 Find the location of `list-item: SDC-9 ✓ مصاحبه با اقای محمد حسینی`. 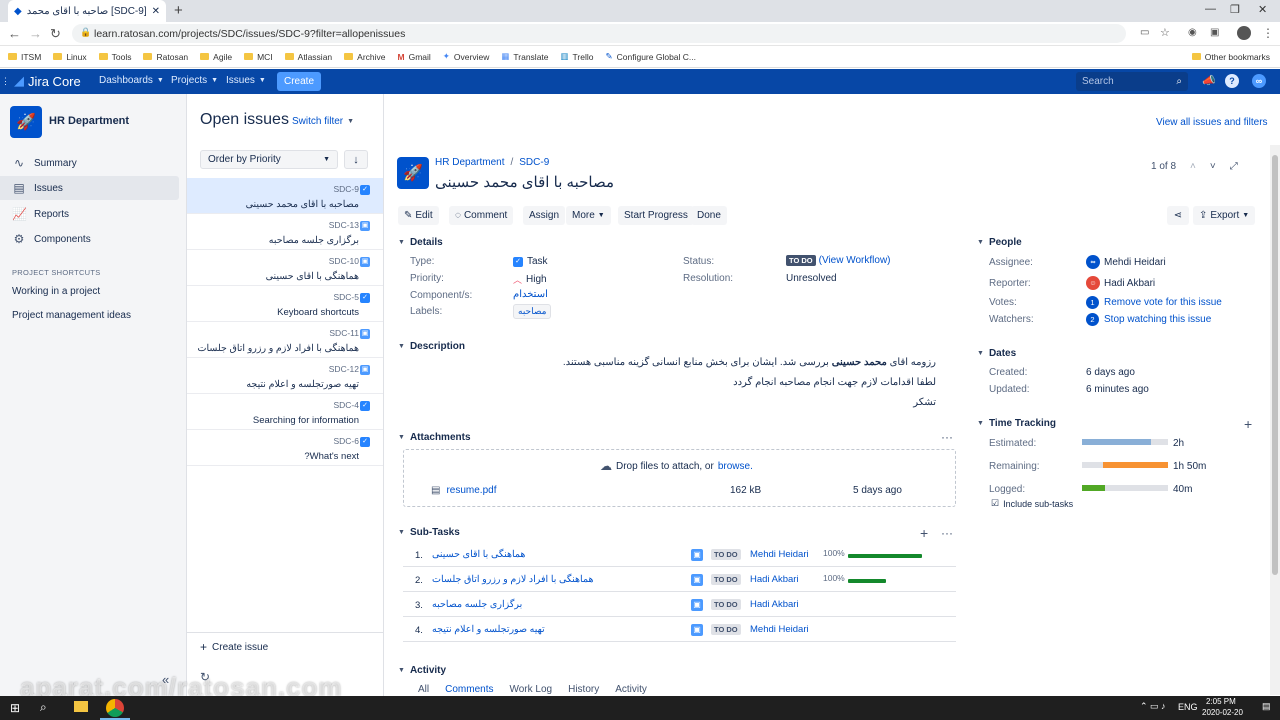

list-item: SDC-9 ✓ مصاحبه با اقای محمد حسینی is located at coordinates (285, 196).